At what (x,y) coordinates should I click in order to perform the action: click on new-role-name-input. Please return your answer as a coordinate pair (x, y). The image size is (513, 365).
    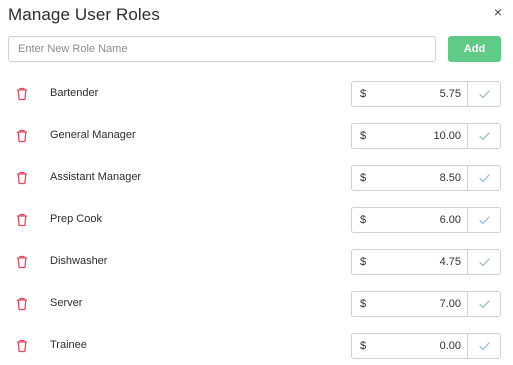
    Looking at the image, I should click on (222, 49).